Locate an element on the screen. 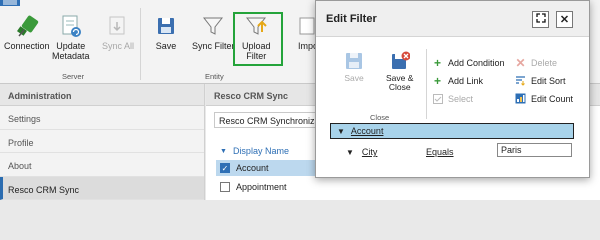  row-checkbox: ✓ is located at coordinates (225, 168).